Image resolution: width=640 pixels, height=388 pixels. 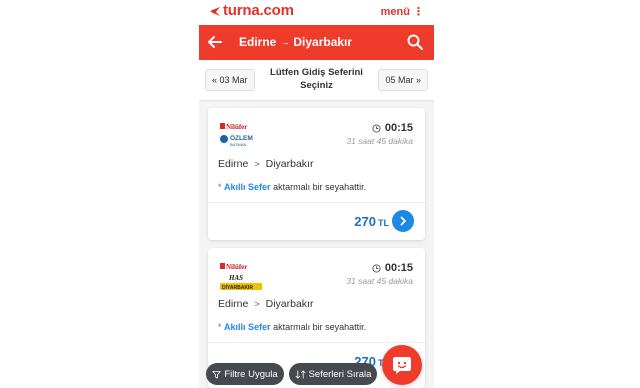 I want to click on menu-button: menü ⋮, so click(x=402, y=11).